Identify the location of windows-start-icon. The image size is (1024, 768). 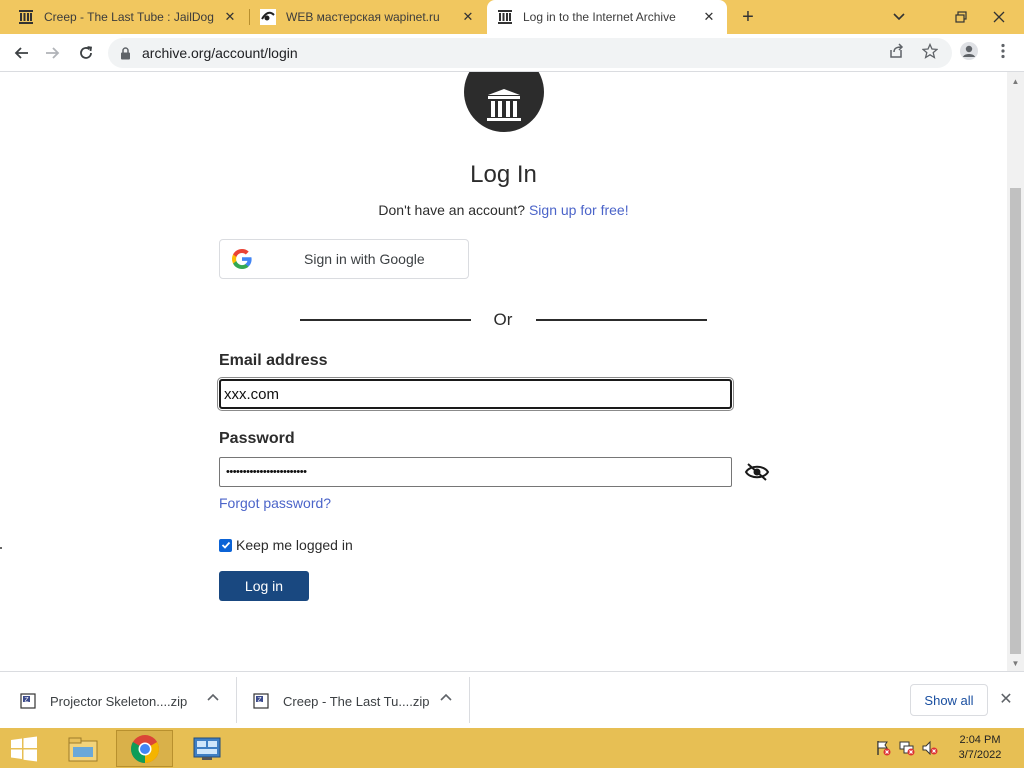
(24, 749).